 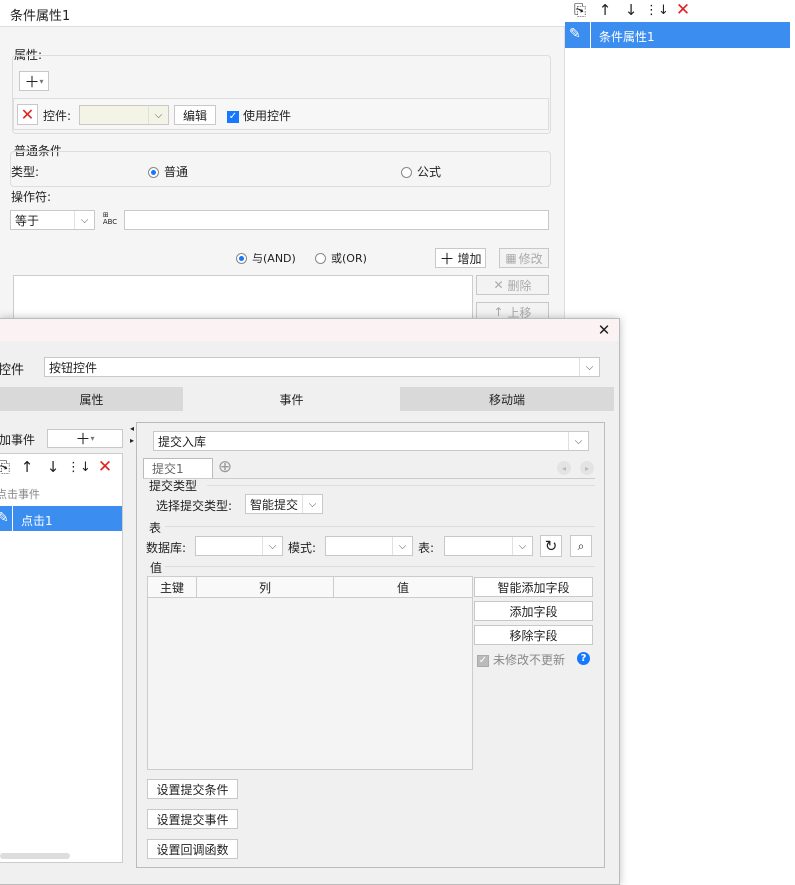 I want to click on tab-scroll-right-icon: ▸, so click(x=587, y=468).